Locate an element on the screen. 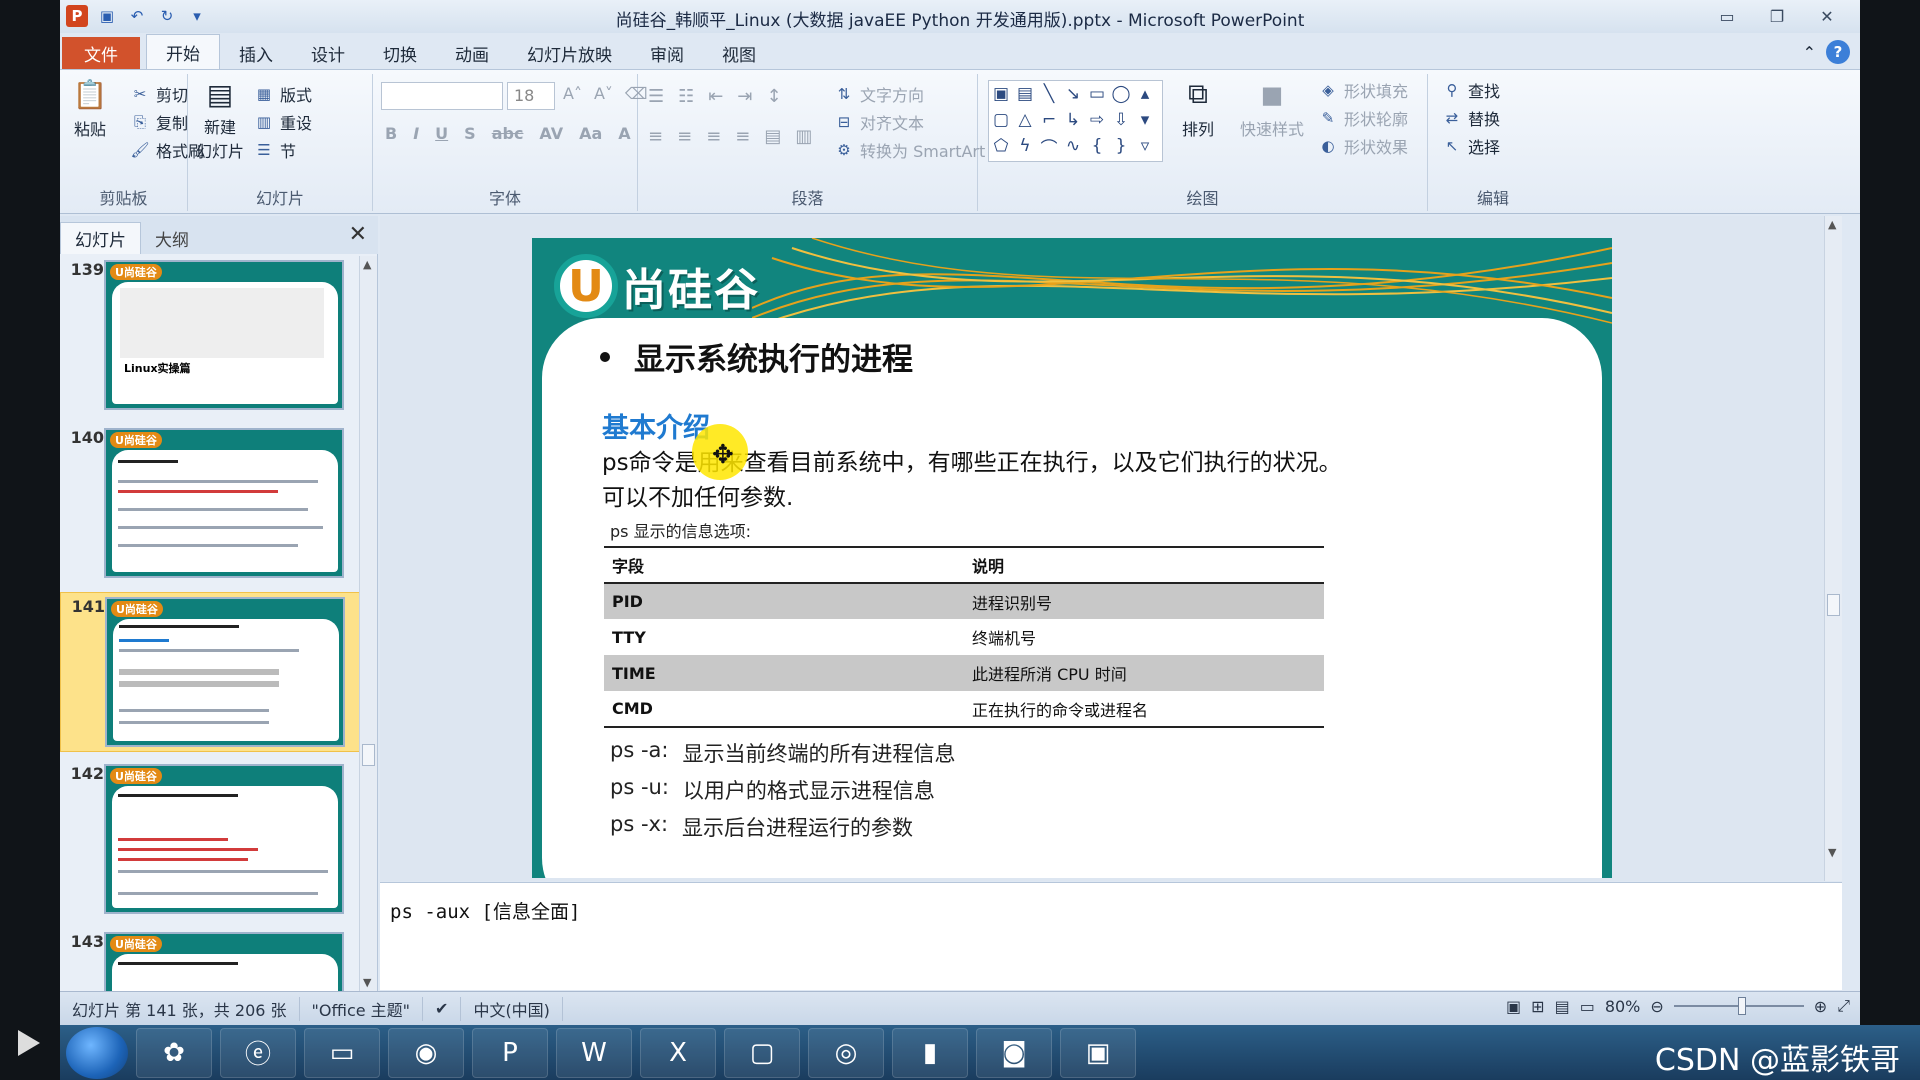  cut-button: ✂ 剪切 is located at coordinates (159, 94).